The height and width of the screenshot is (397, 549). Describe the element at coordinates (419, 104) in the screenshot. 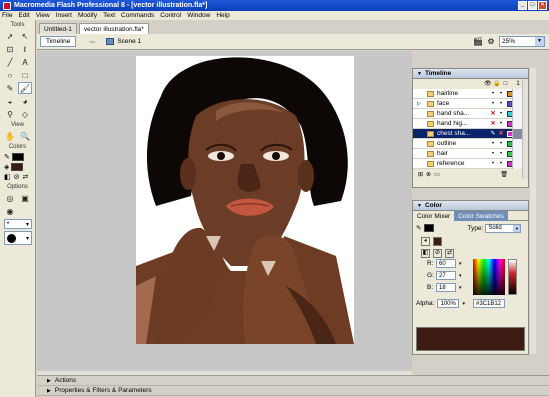

I see `expand-arrow-icon: ▷` at that location.